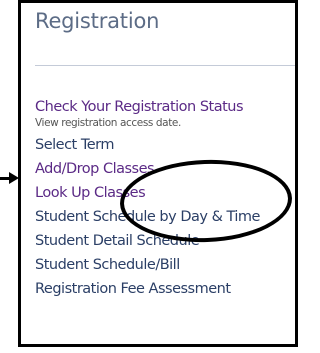 Image resolution: width=320 pixels, height=353 pixels. What do you see at coordinates (165, 107) in the screenshot?
I see `check-registration-status-link: Check Your Registration Status` at bounding box center [165, 107].